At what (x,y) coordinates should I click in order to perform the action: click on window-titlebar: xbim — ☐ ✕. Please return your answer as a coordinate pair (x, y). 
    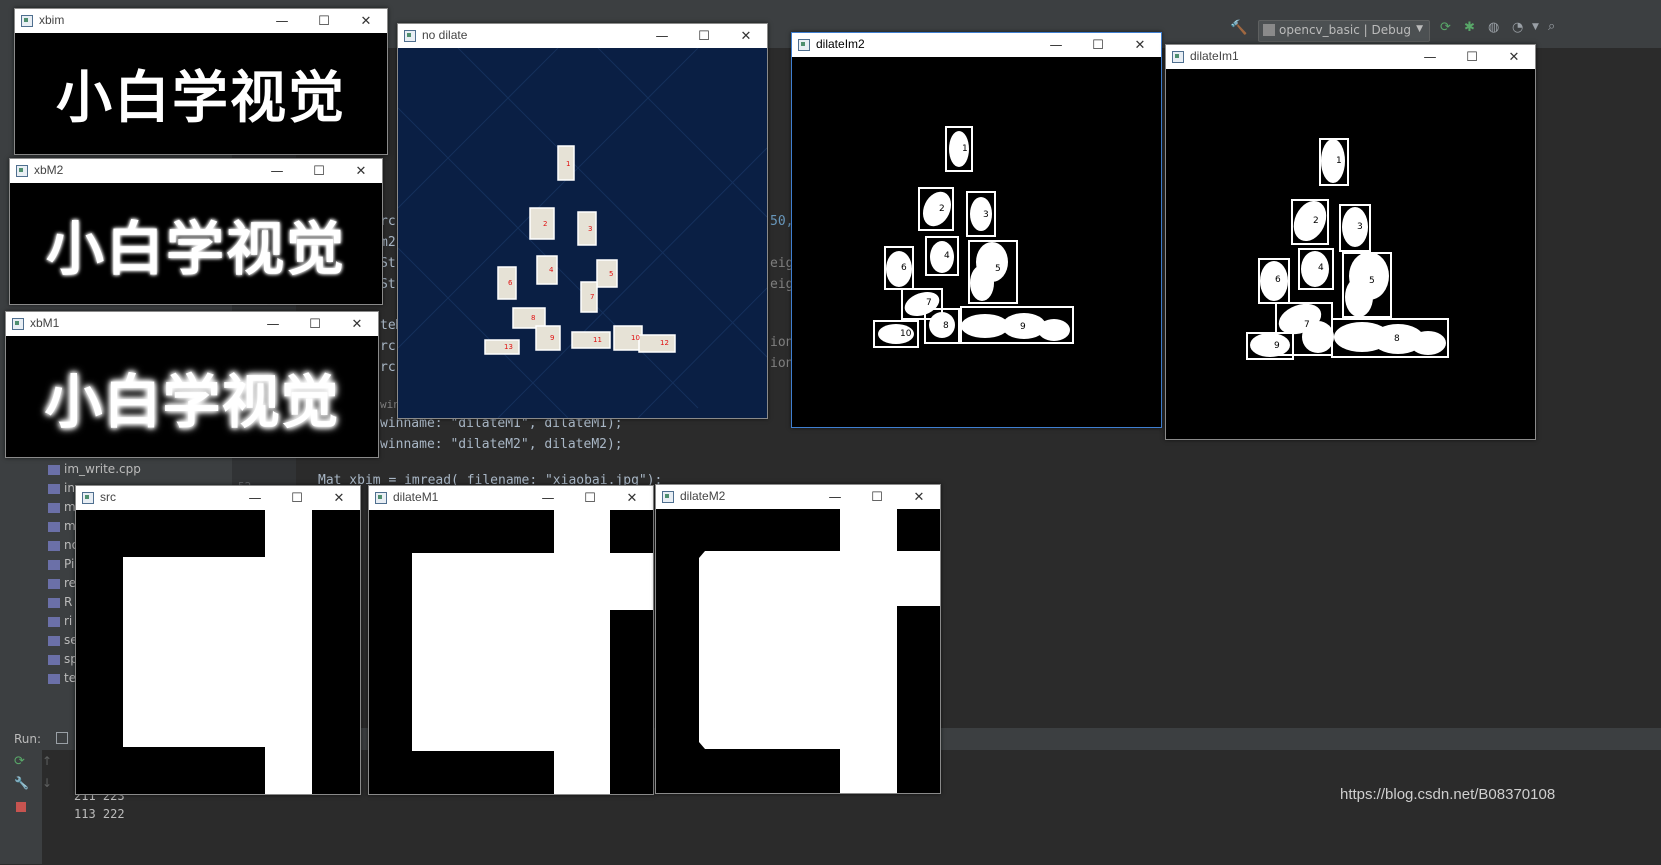
    Looking at the image, I should click on (201, 21).